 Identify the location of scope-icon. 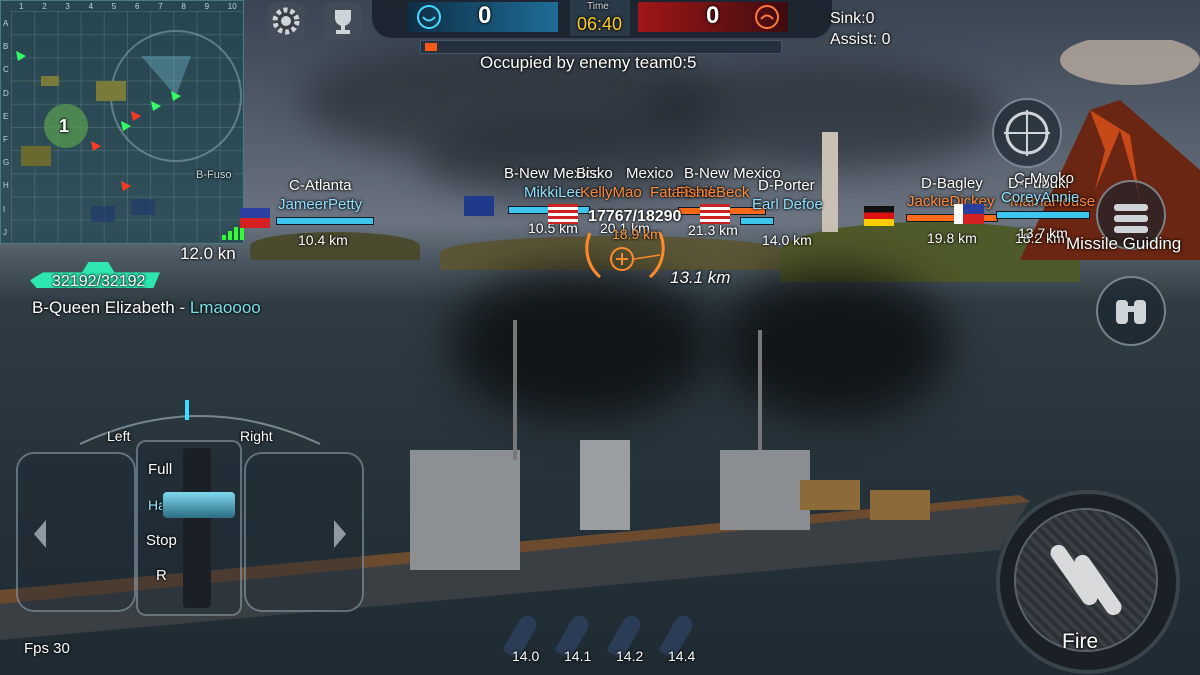
(1027, 133).